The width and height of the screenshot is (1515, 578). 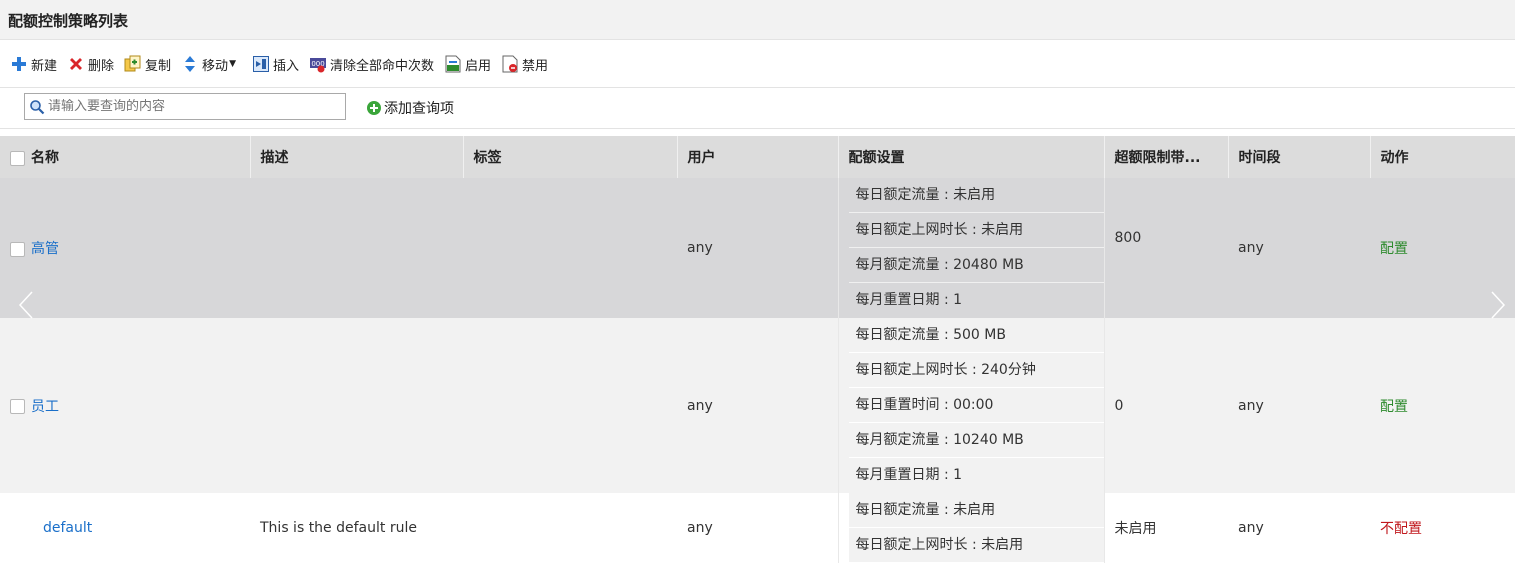 I want to click on column-header-time: 时间段, so click(x=1299, y=157).